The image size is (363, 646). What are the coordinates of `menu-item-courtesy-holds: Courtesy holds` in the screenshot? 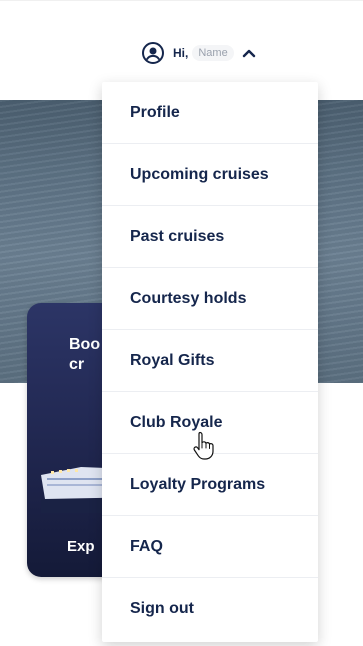 It's located at (210, 299).